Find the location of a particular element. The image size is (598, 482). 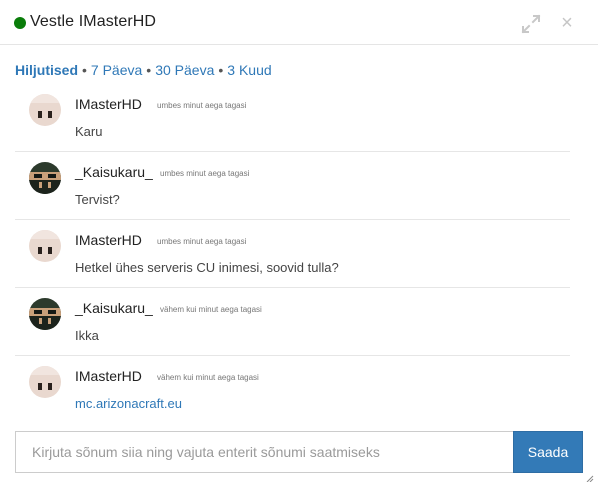

chat-header: Vestle IMasterHD × is located at coordinates (299, 22).